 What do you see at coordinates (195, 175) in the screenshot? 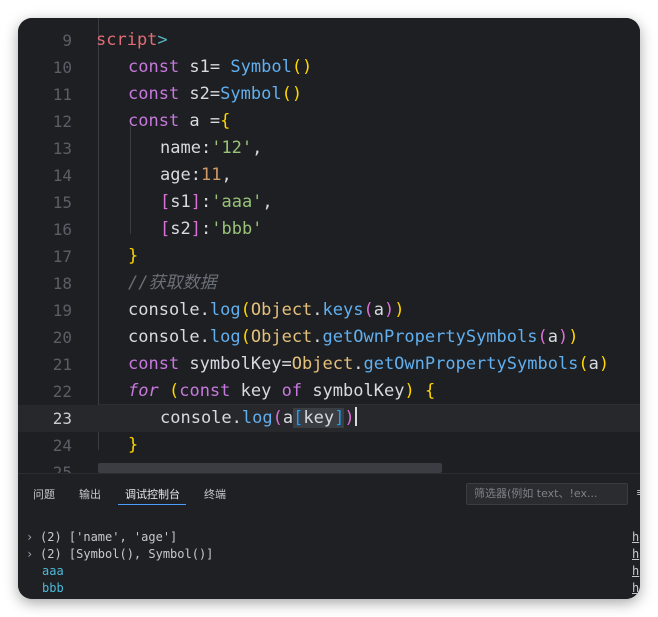
I see `code-token: :` at bounding box center [195, 175].